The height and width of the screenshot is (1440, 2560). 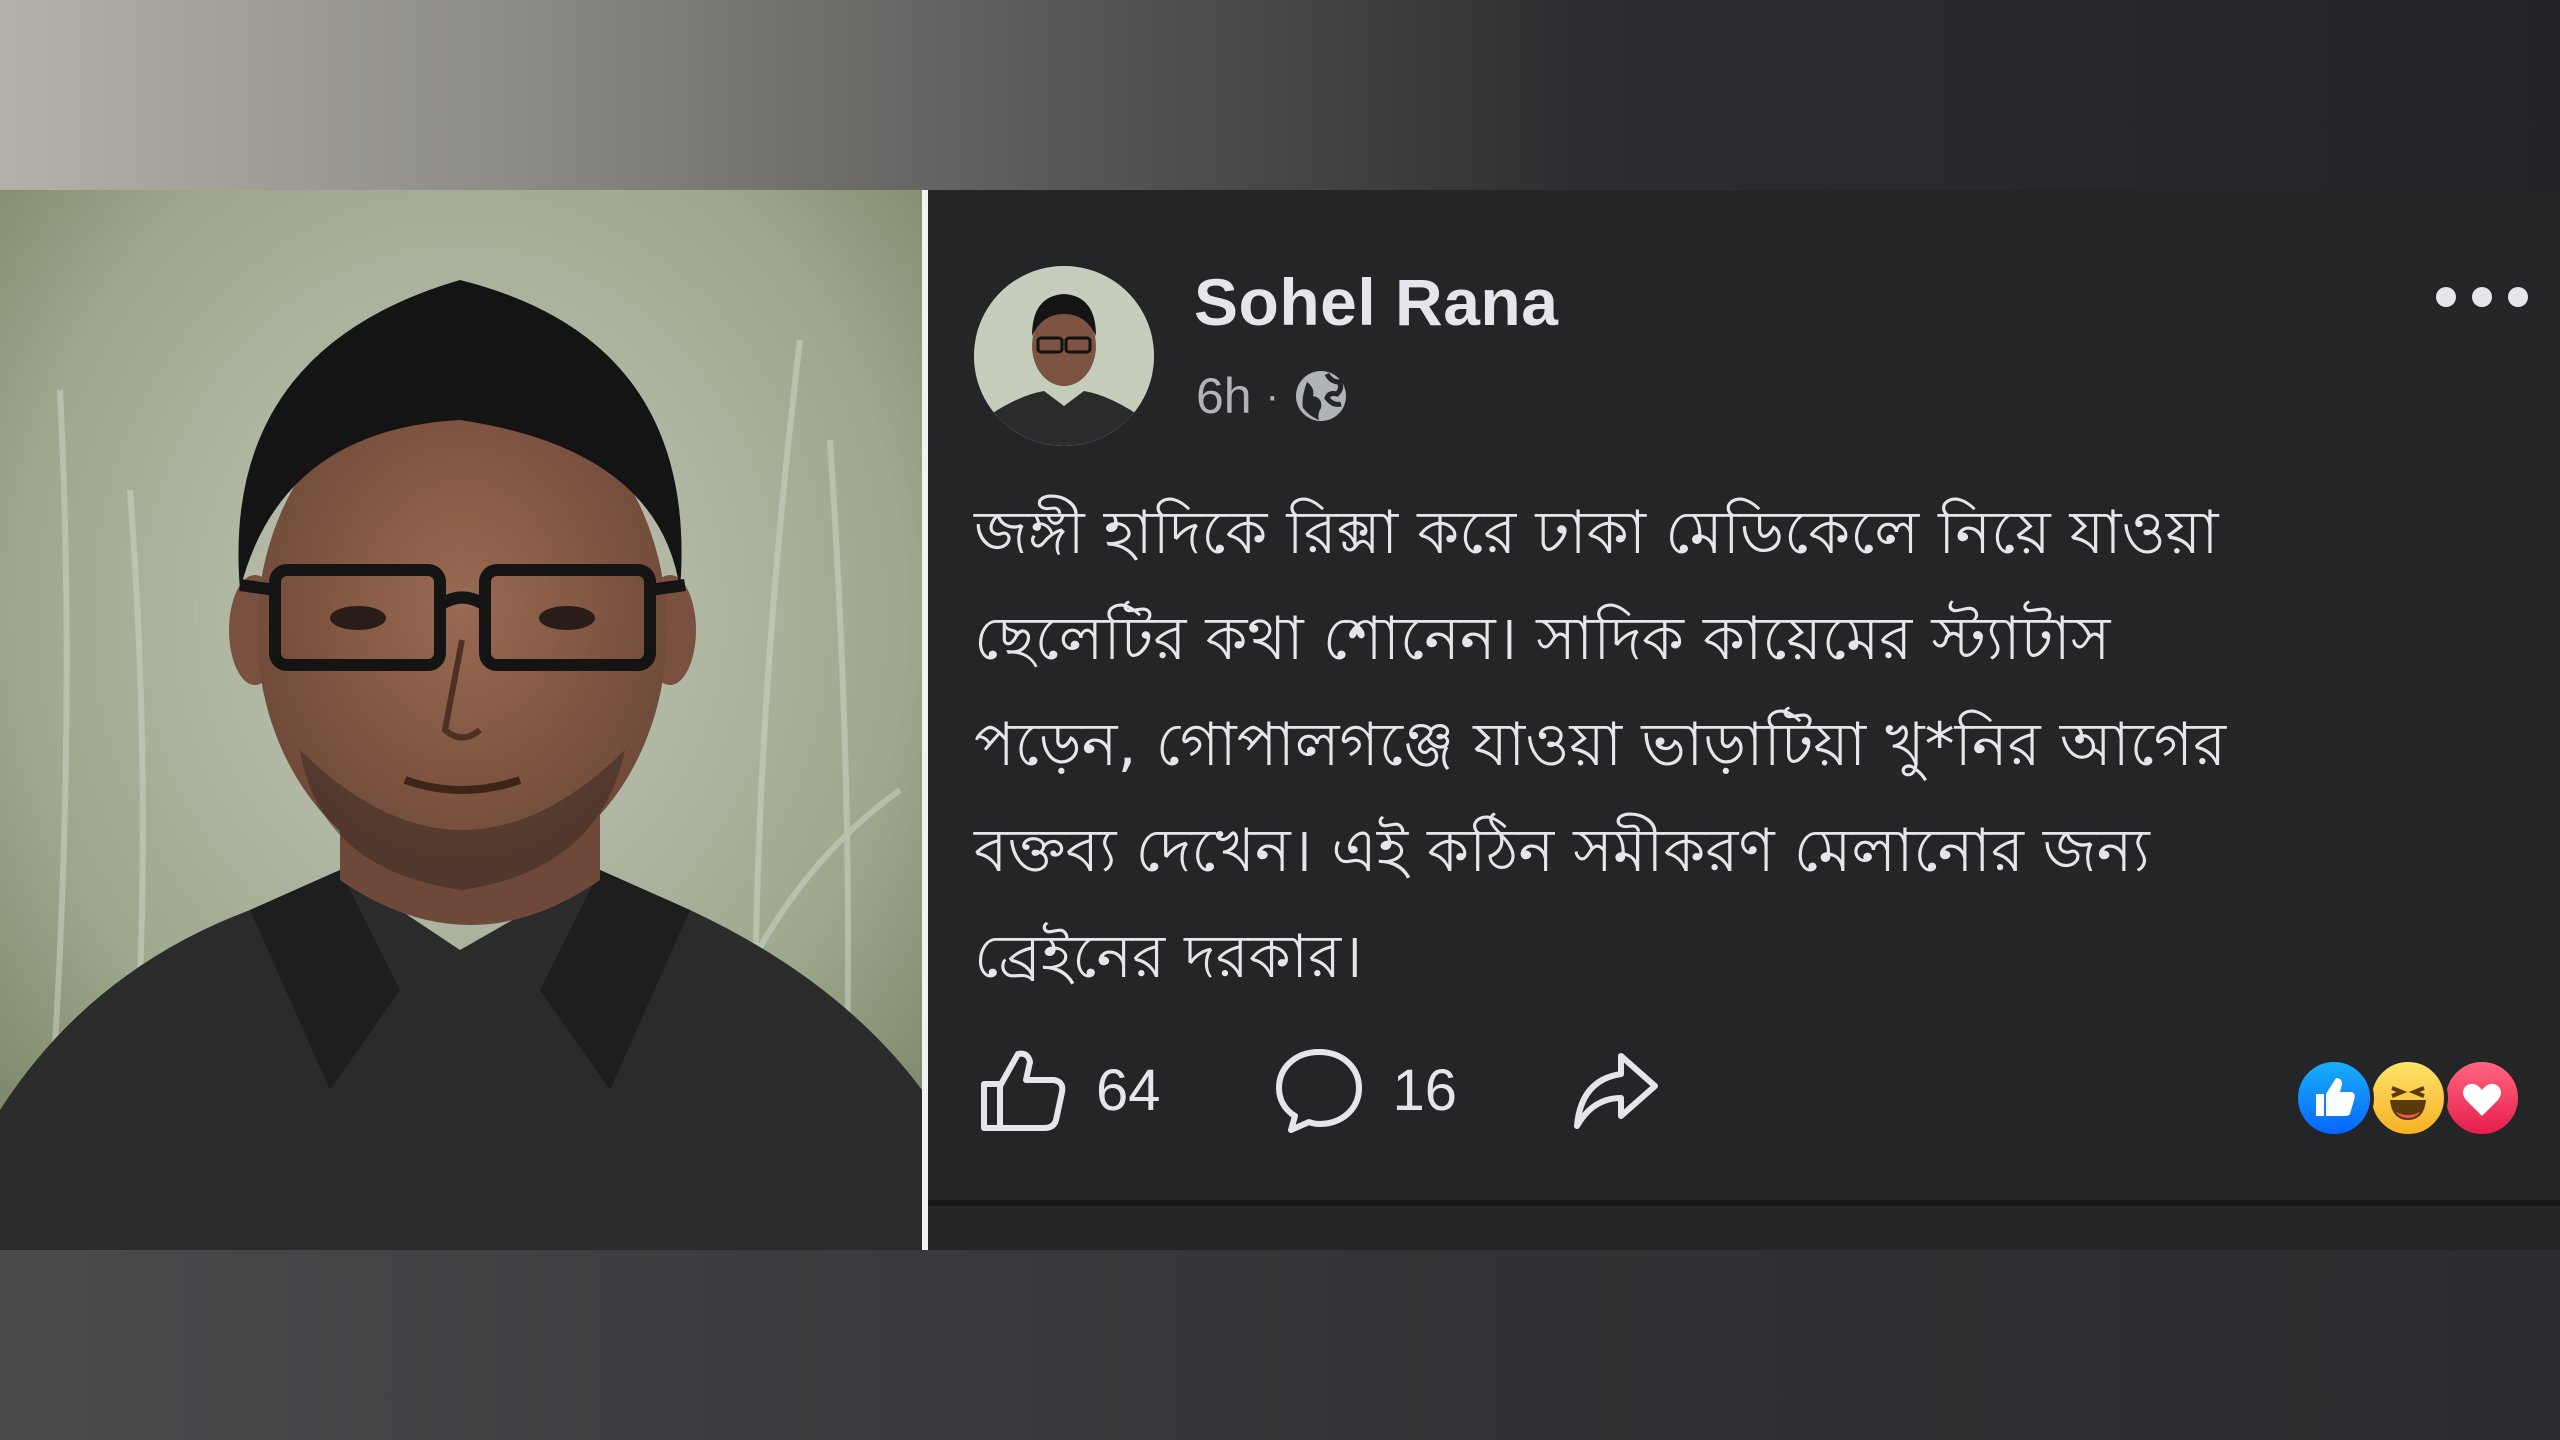 I want to click on more-options-icon, so click(x=2482, y=297).